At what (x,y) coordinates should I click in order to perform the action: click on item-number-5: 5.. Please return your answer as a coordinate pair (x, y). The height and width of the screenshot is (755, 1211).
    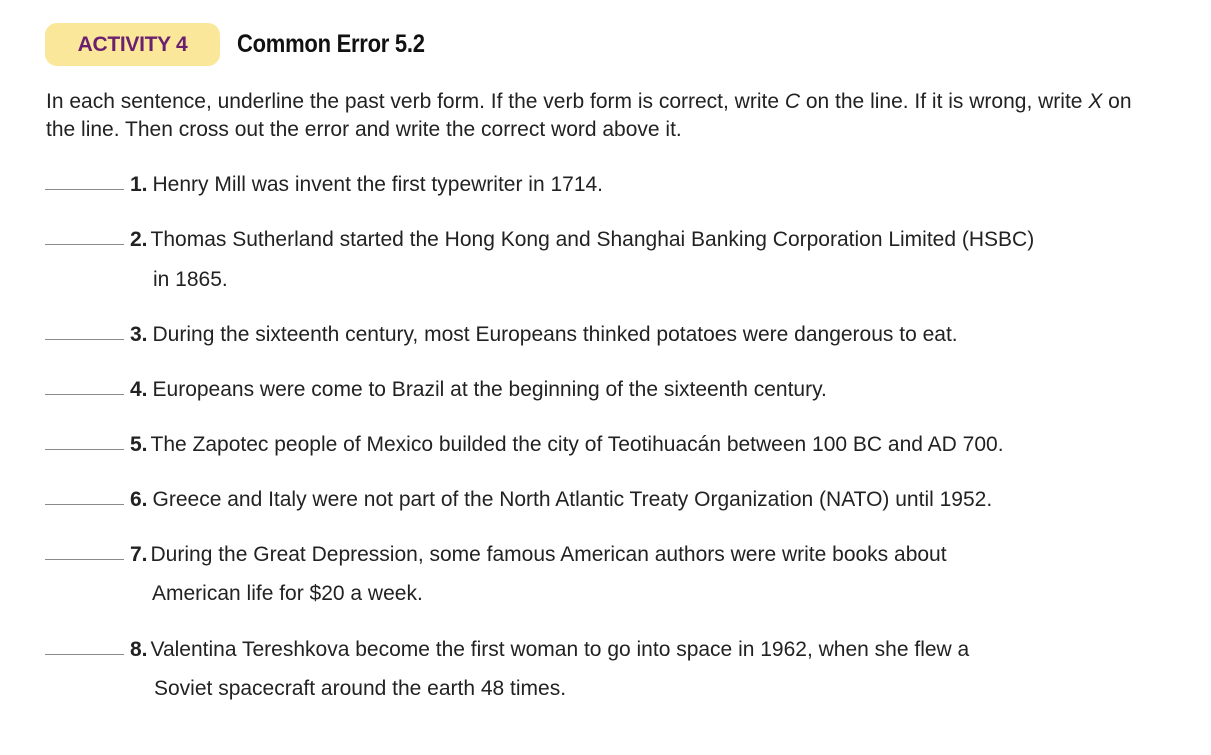
    Looking at the image, I should click on (139, 444).